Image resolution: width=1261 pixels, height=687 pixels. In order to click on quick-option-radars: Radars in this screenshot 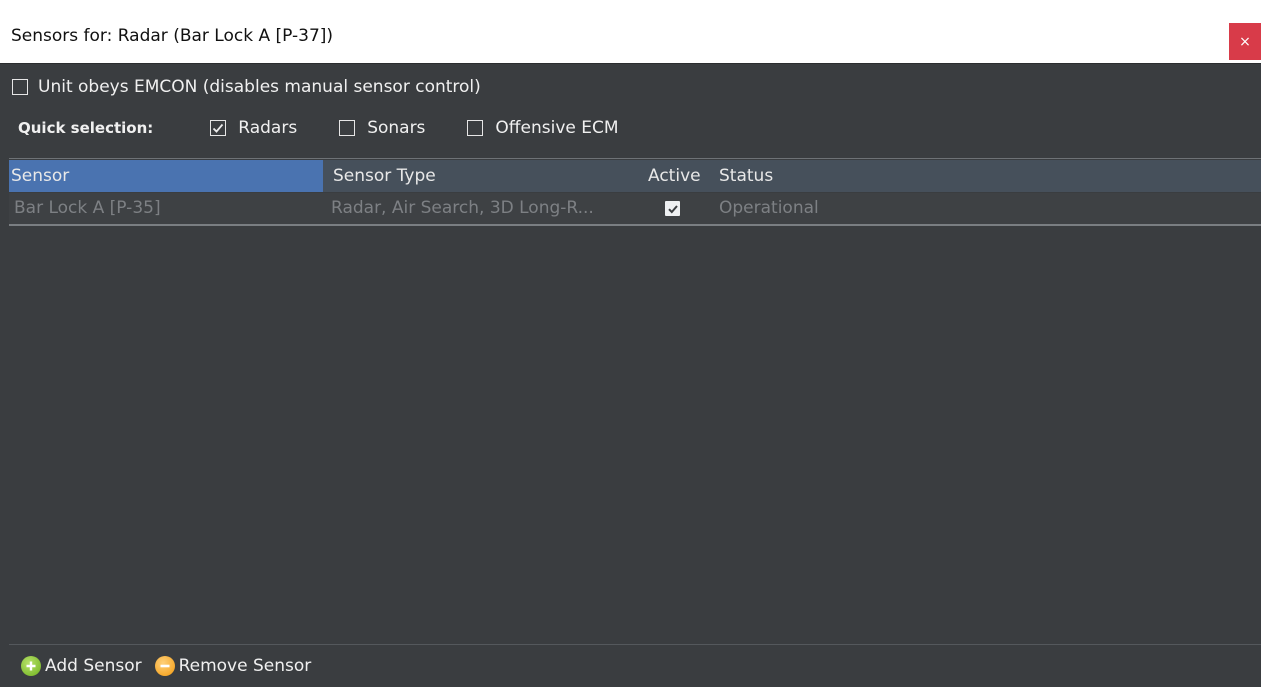, I will do `click(253, 128)`.